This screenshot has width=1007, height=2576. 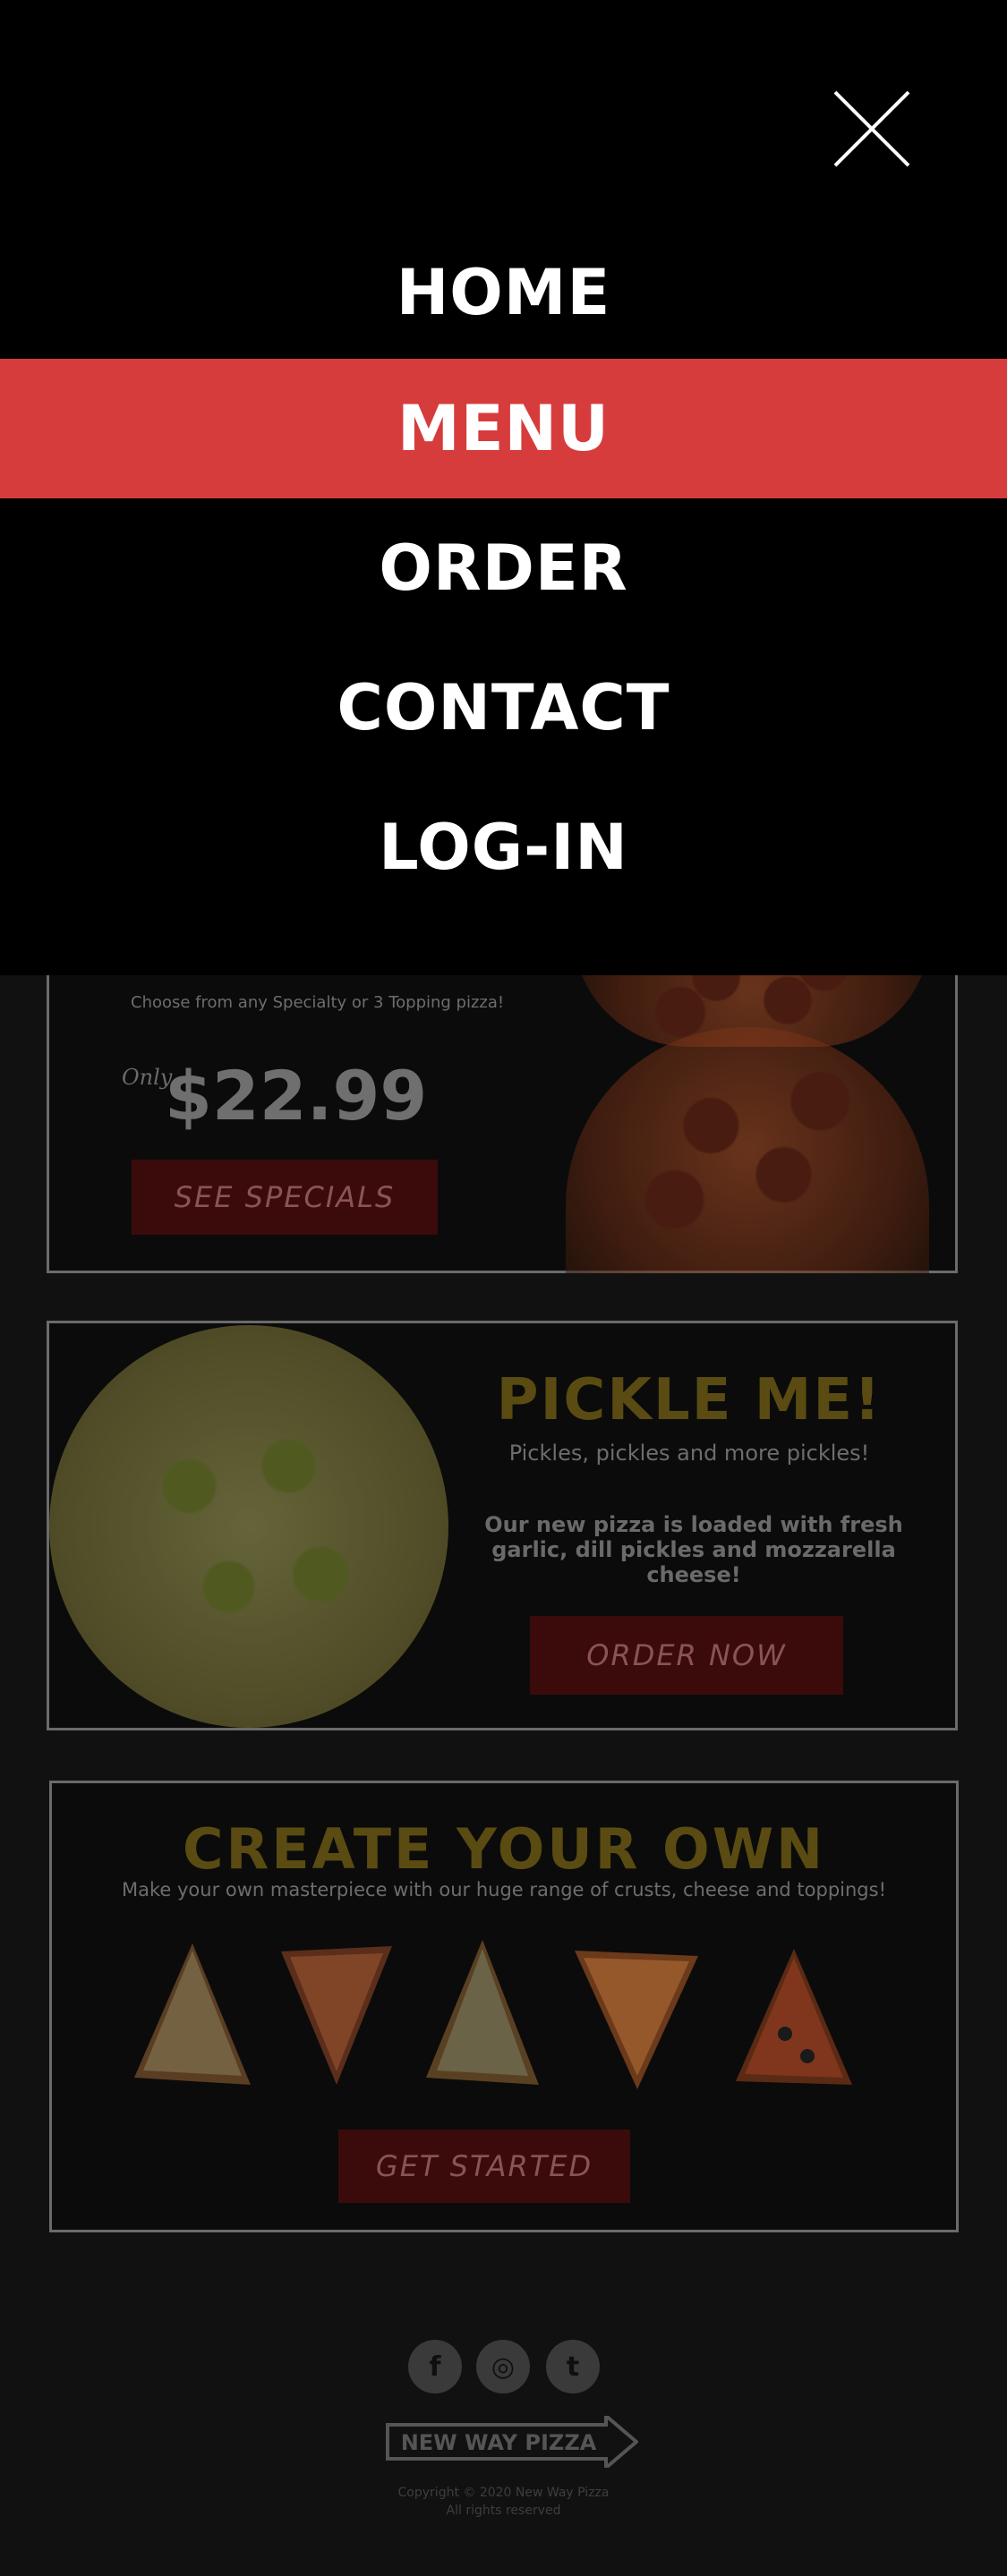 I want to click on nav-item-label: CONTACT, so click(x=503, y=707).